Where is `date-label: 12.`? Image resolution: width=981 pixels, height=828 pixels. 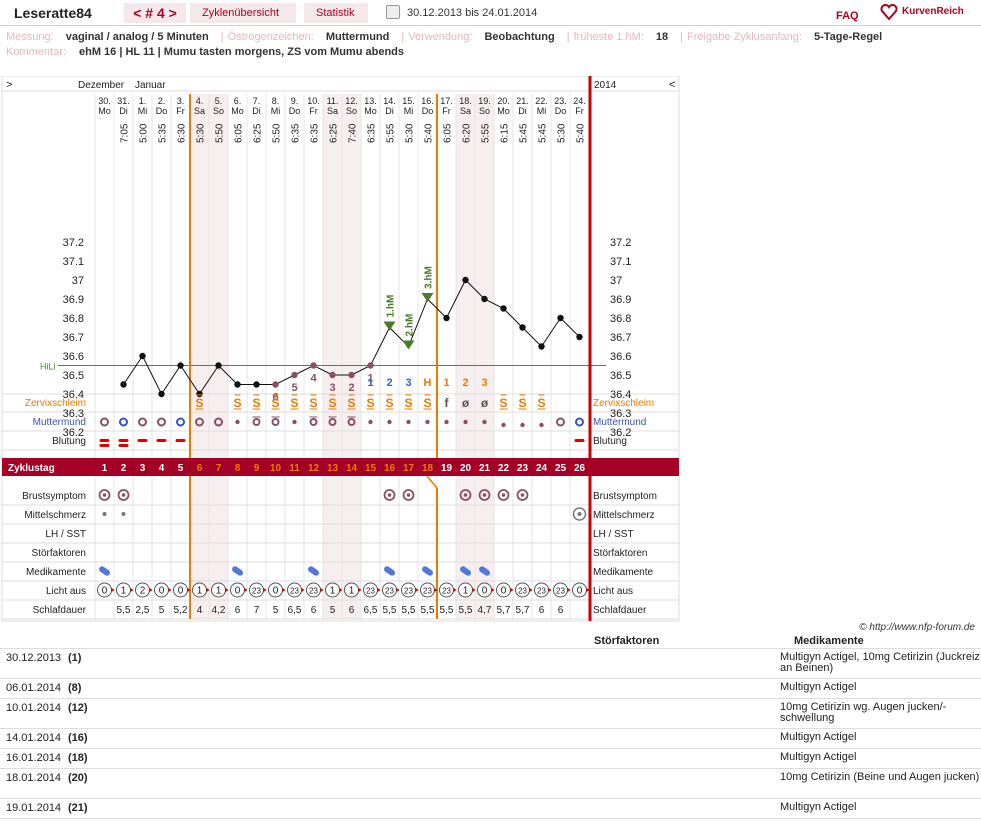 date-label: 12. is located at coordinates (351, 101).